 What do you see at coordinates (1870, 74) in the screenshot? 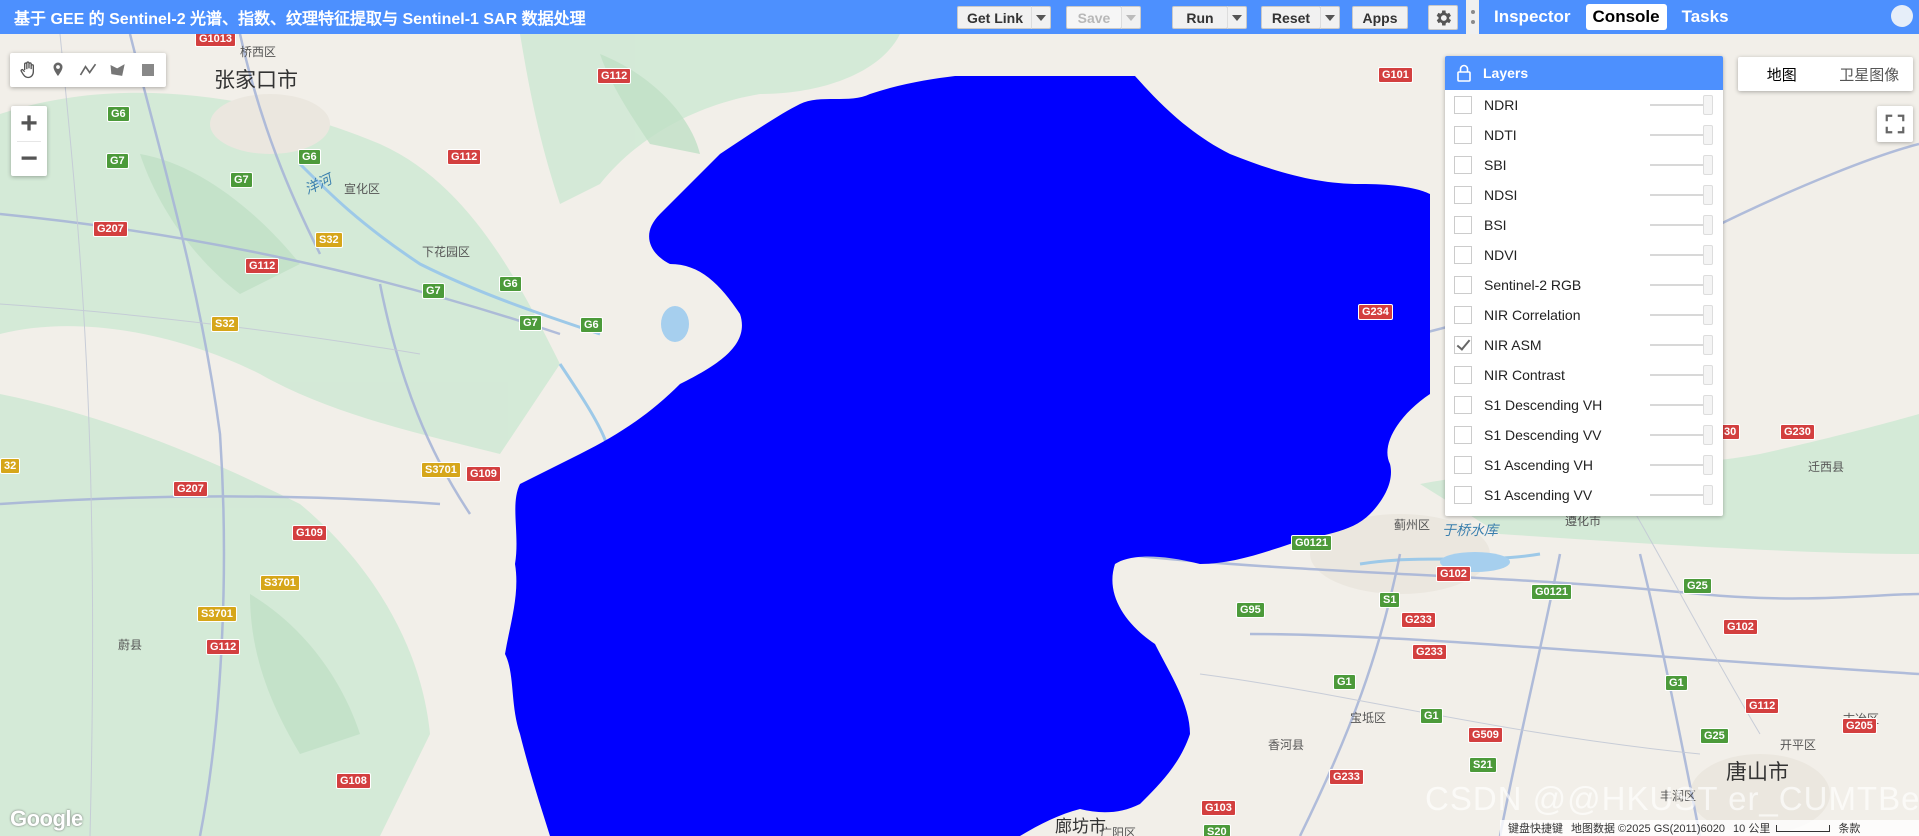
I see `map-type-satellite-button: 卫星图像` at bounding box center [1870, 74].